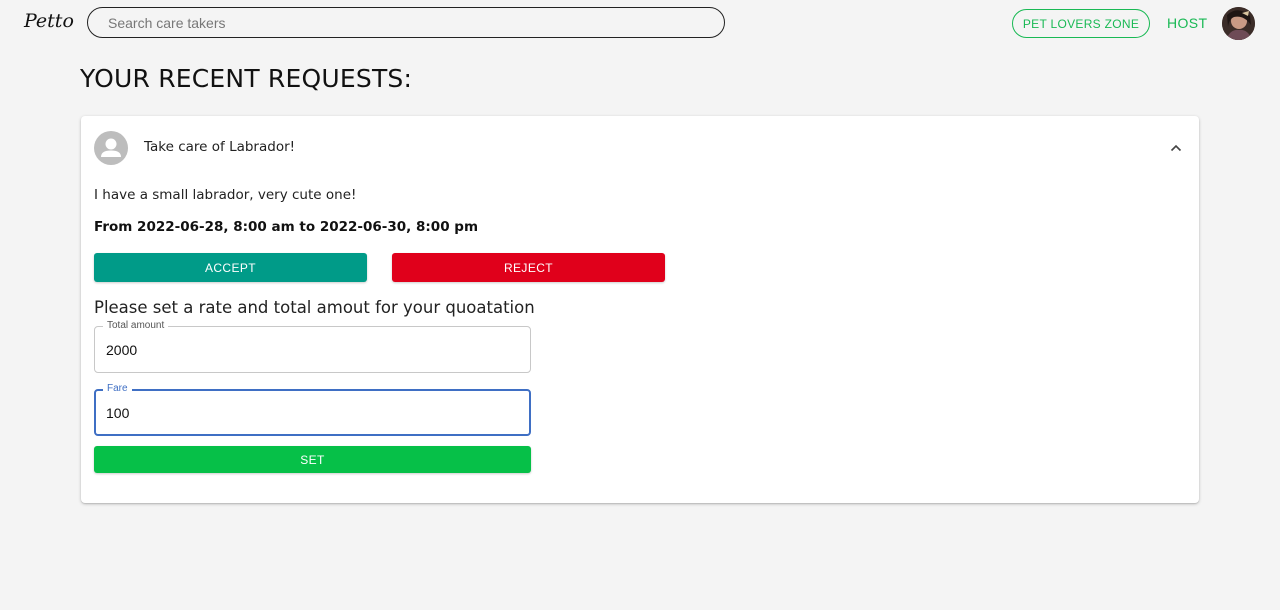 The image size is (1280, 610). Describe the element at coordinates (406, 22) in the screenshot. I see `search-input` at that location.